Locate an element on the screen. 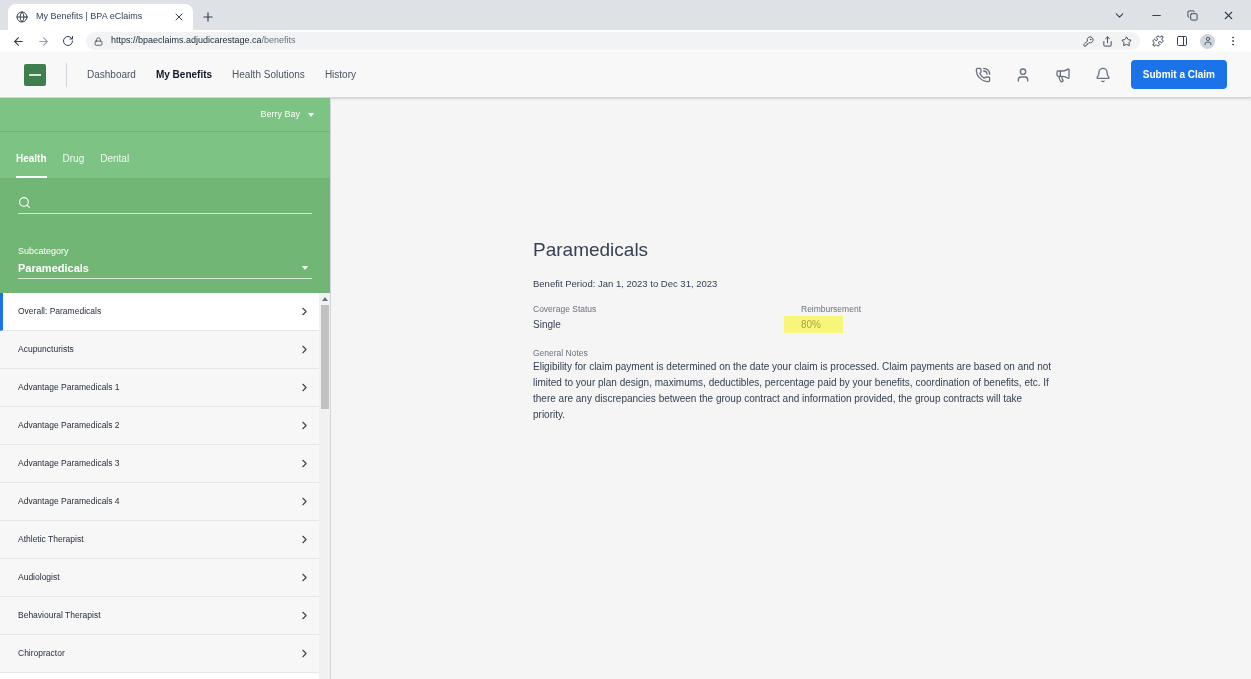 This screenshot has width=1251, height=679. reload-icon is located at coordinates (68, 41).